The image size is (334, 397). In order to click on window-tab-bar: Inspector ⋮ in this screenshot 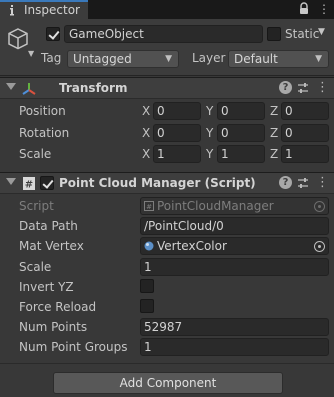, I will do `click(167, 9)`.